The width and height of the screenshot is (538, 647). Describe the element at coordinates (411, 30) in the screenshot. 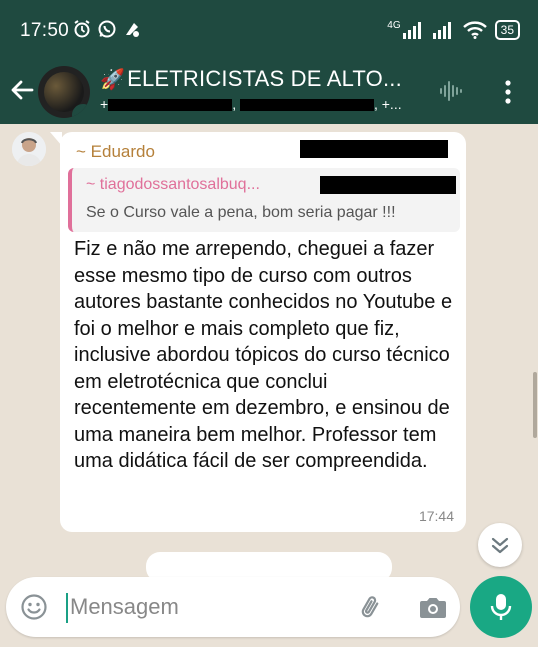

I see `signal-icon` at that location.